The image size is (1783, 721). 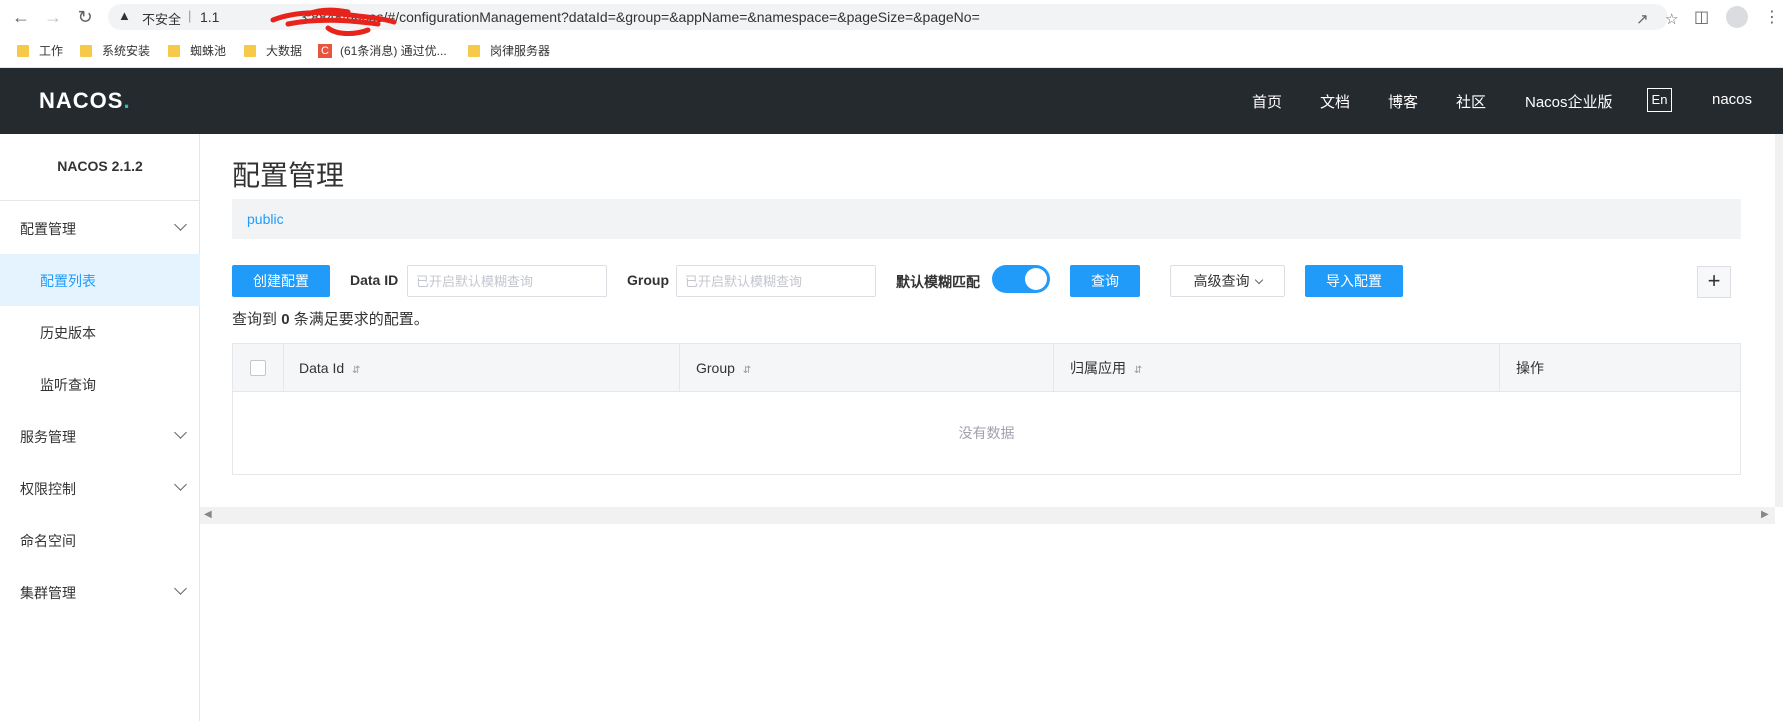 What do you see at coordinates (1530, 368) in the screenshot?
I see `column-header-actions: 操作` at bounding box center [1530, 368].